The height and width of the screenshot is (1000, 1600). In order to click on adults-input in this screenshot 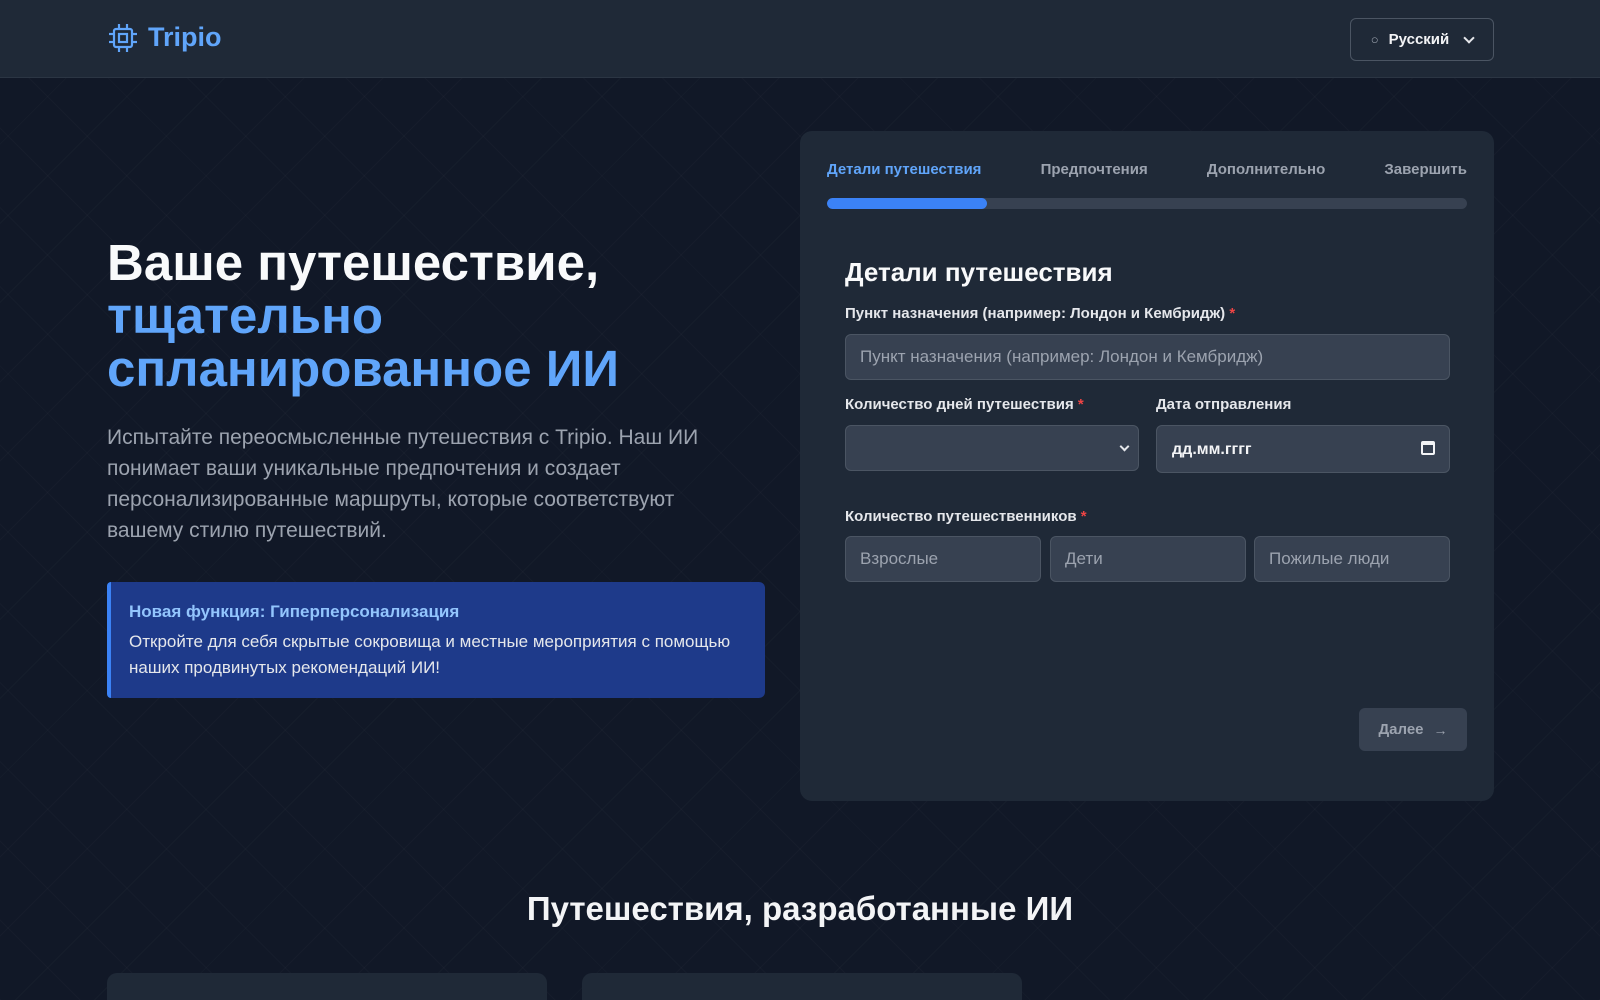, I will do `click(943, 559)`.